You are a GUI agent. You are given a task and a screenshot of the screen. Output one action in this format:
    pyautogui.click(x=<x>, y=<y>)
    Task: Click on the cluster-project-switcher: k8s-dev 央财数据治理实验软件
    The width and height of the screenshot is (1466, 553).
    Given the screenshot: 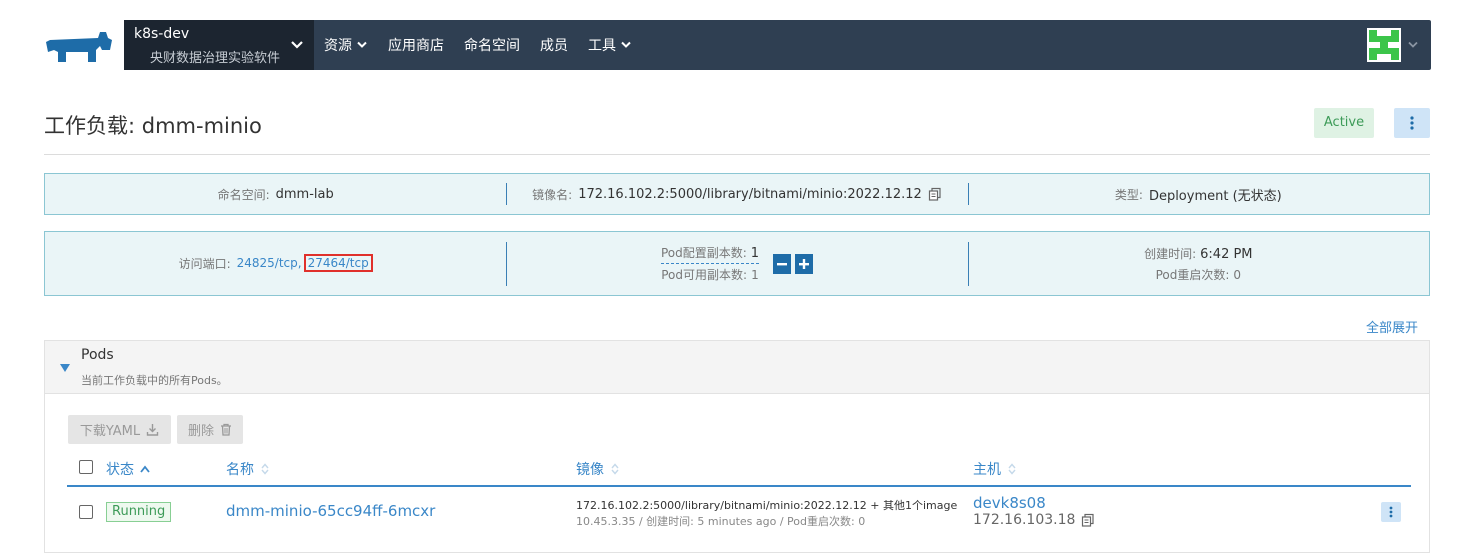 What is the action you would take?
    pyautogui.click(x=219, y=45)
    